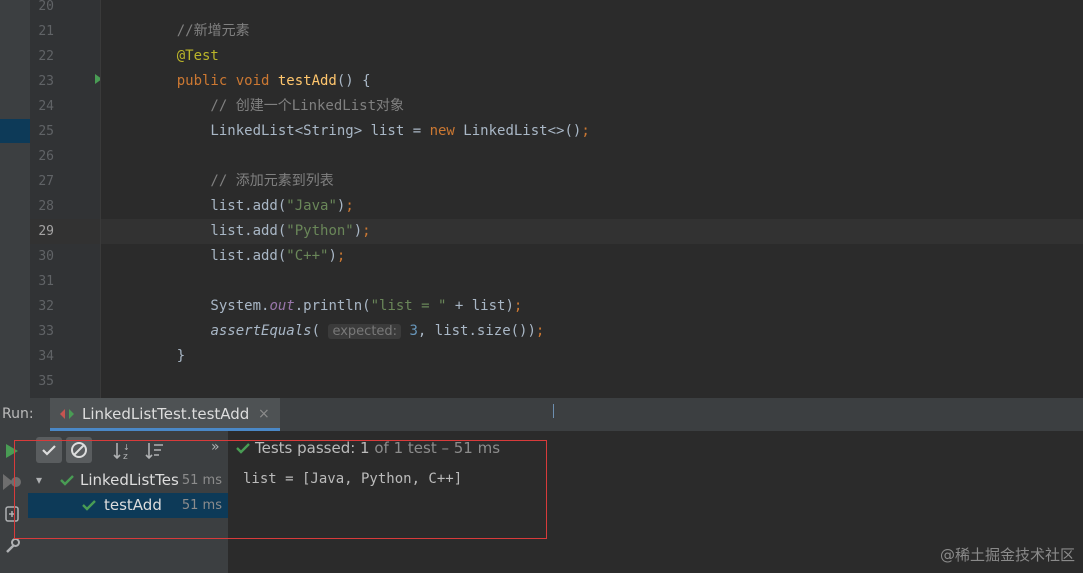 The height and width of the screenshot is (573, 1083). Describe the element at coordinates (201, 505) in the screenshot. I see `test-method-time: 51 ms` at that location.